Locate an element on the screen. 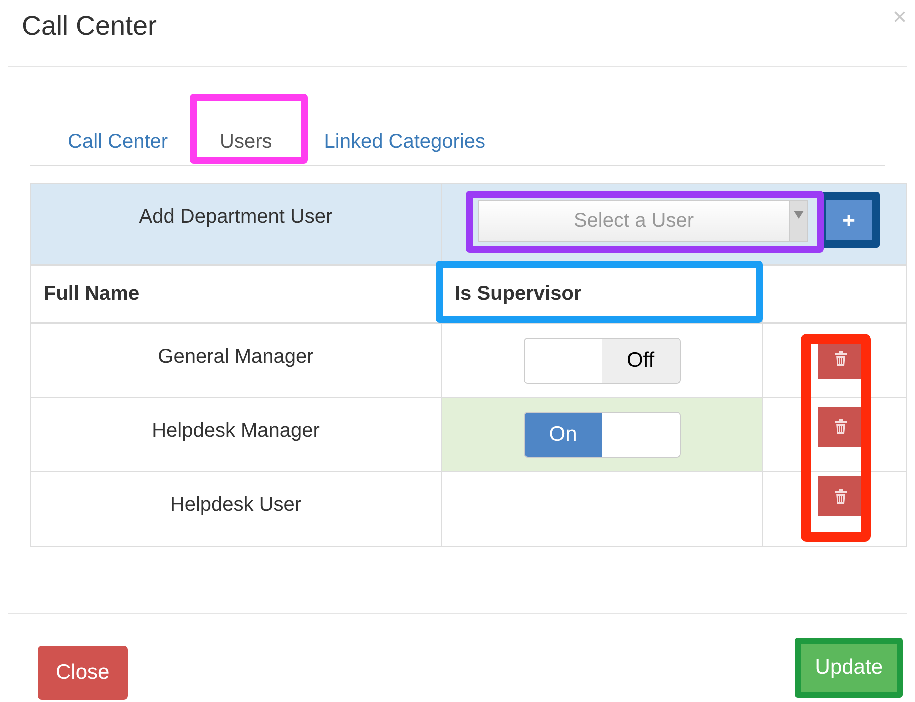 The height and width of the screenshot is (702, 915). caret-icon is located at coordinates (799, 215).